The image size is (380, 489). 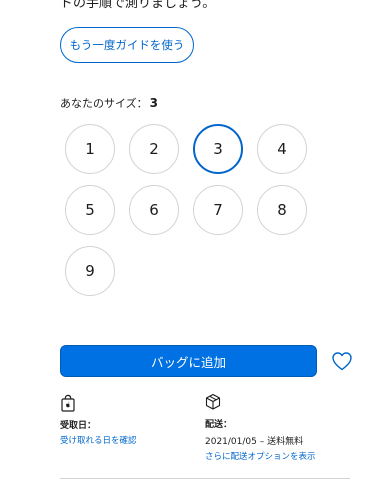 I want to click on size-option-9: 9, so click(x=90, y=271).